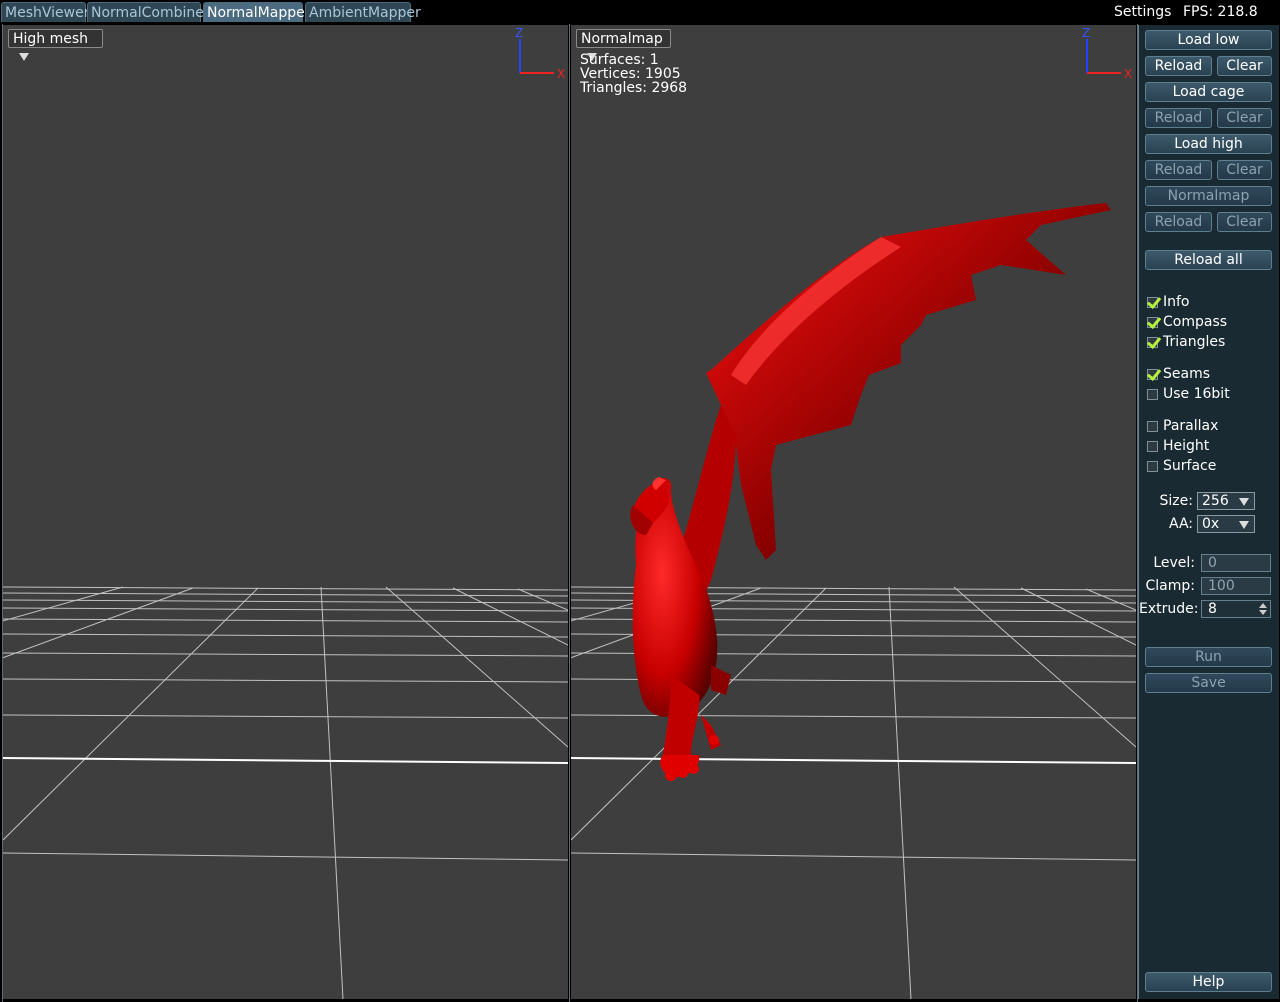 The width and height of the screenshot is (1280, 1002). What do you see at coordinates (1176, 302) in the screenshot?
I see `info-label: Info` at bounding box center [1176, 302].